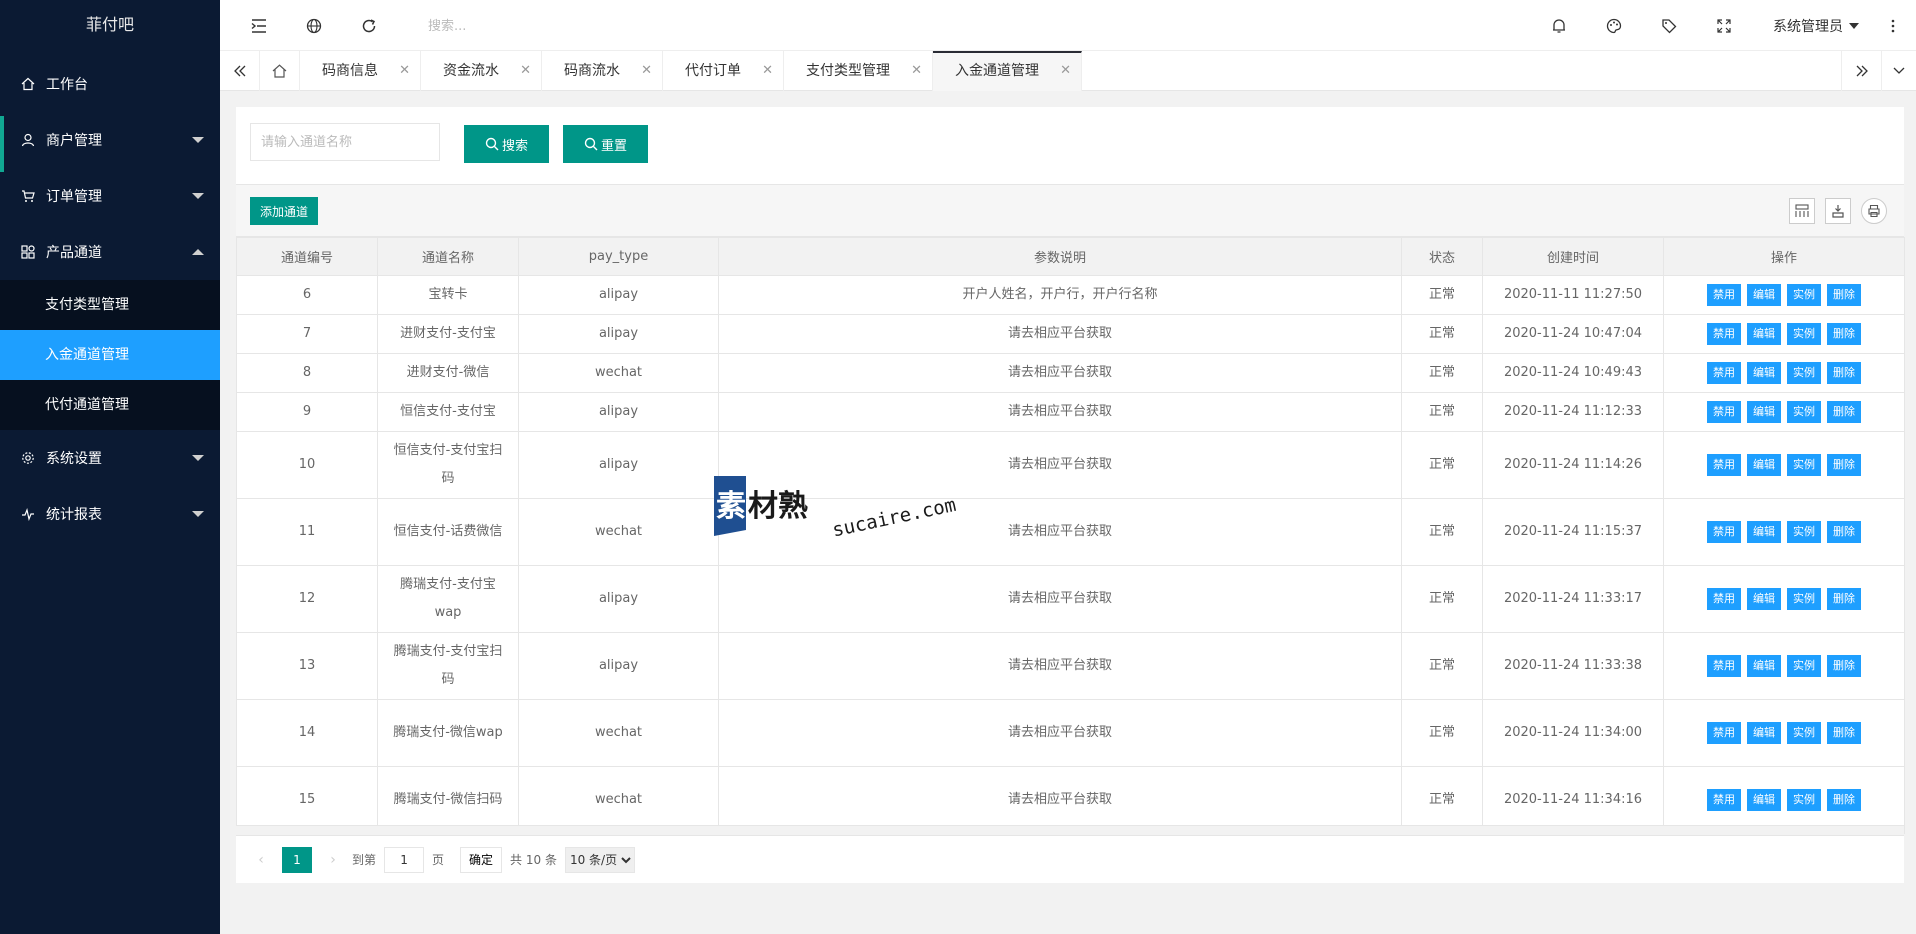 The height and width of the screenshot is (934, 1916). What do you see at coordinates (1614, 26) in the screenshot?
I see `palette-icon` at bounding box center [1614, 26].